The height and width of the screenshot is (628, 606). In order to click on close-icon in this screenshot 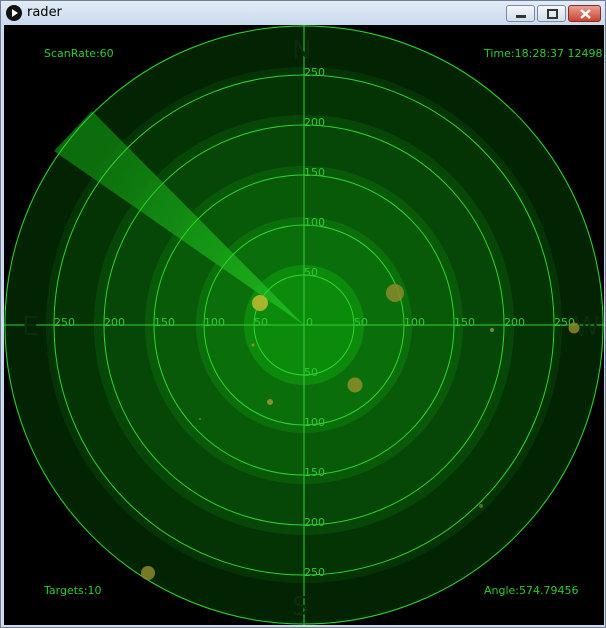, I will do `click(585, 14)`.